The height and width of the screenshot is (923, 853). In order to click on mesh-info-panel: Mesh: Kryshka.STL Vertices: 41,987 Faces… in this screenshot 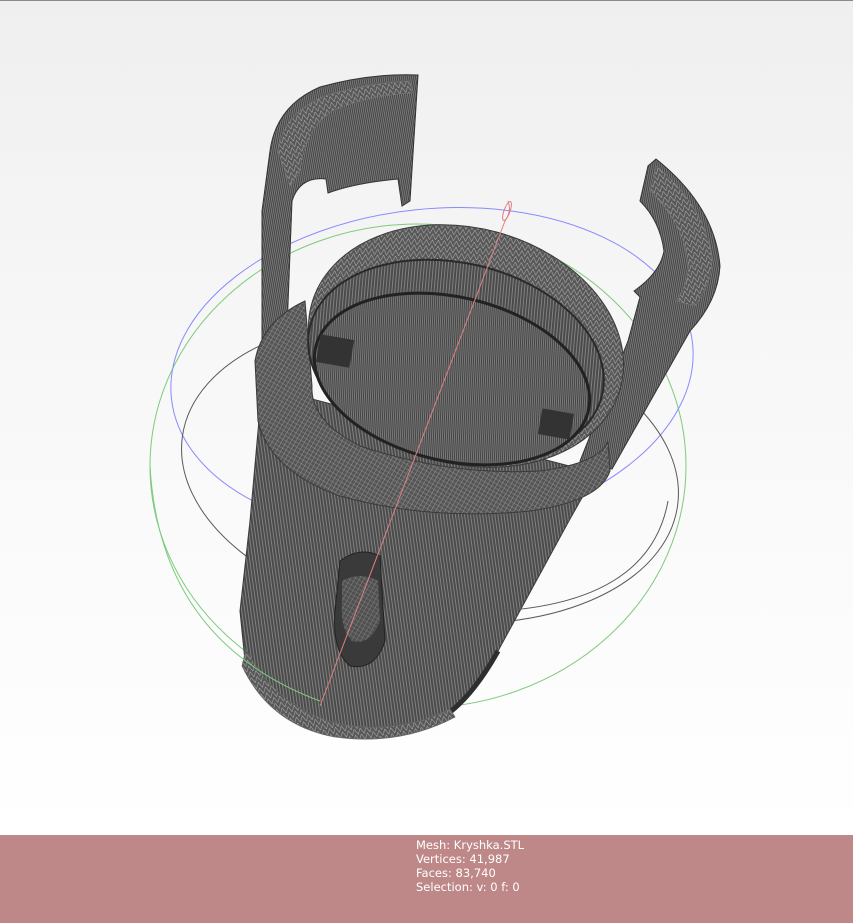, I will do `click(426, 879)`.